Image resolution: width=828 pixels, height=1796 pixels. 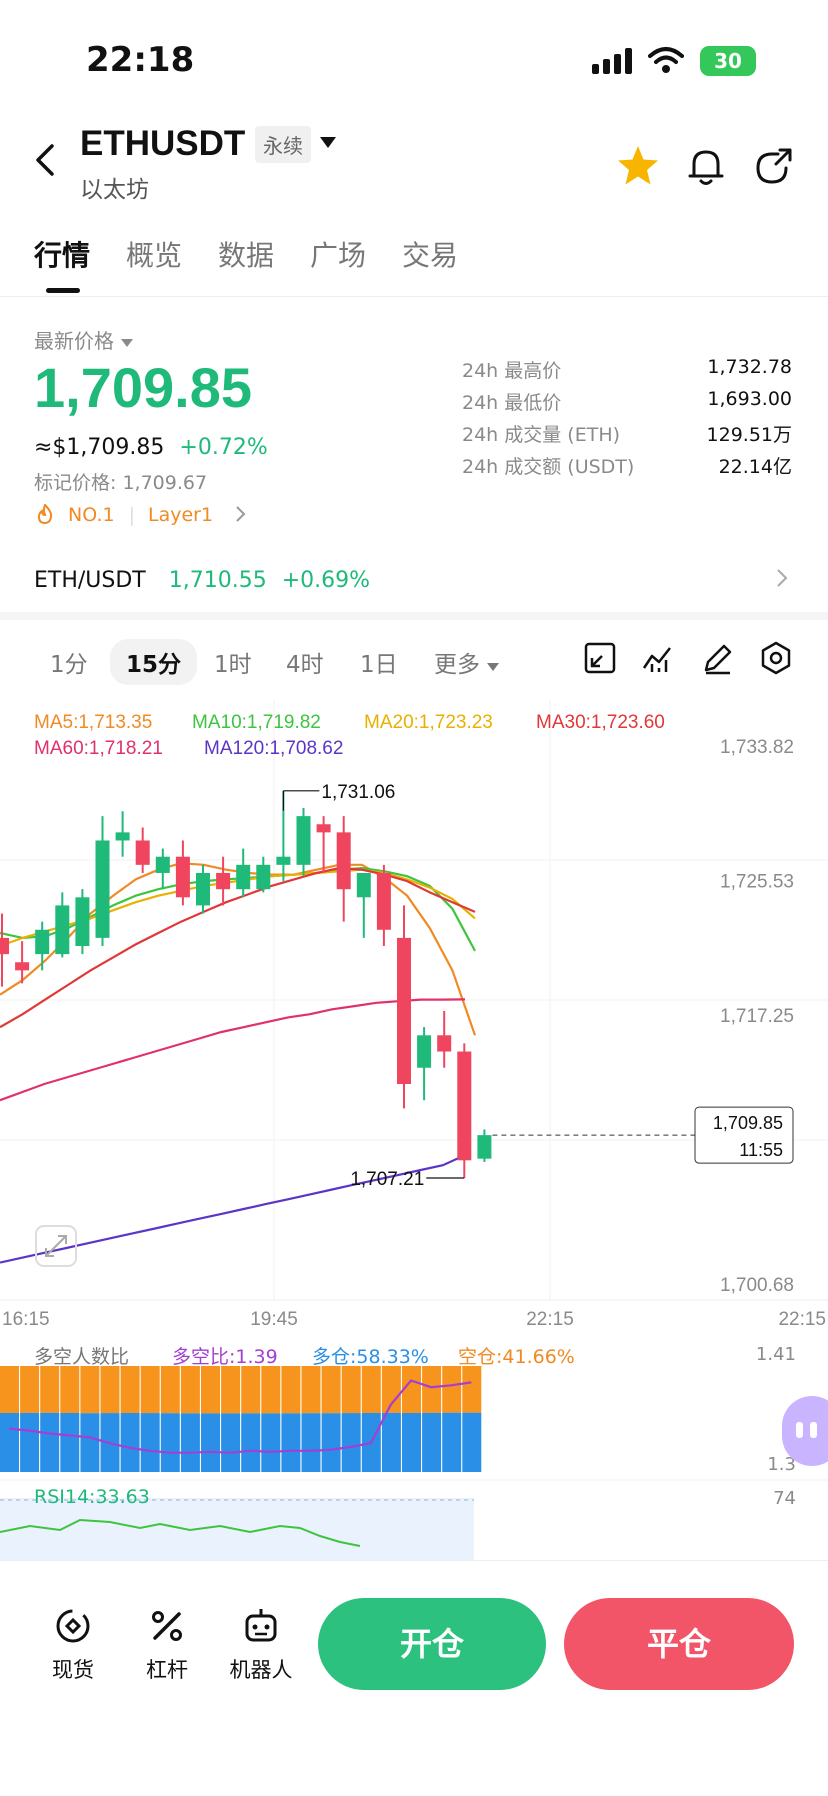 I want to click on ma-legend-item: MA120:1,708.62, so click(x=273, y=748).